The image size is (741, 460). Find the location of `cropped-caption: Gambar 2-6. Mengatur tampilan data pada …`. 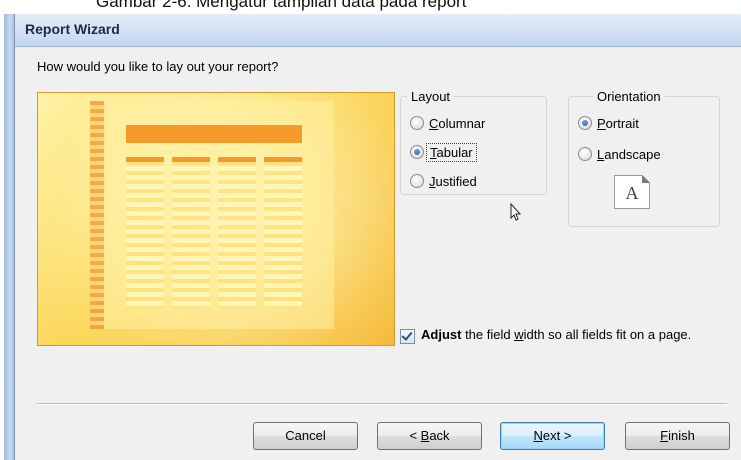

cropped-caption: Gambar 2-6. Mengatur tampilan data pada … is located at coordinates (370, 7).